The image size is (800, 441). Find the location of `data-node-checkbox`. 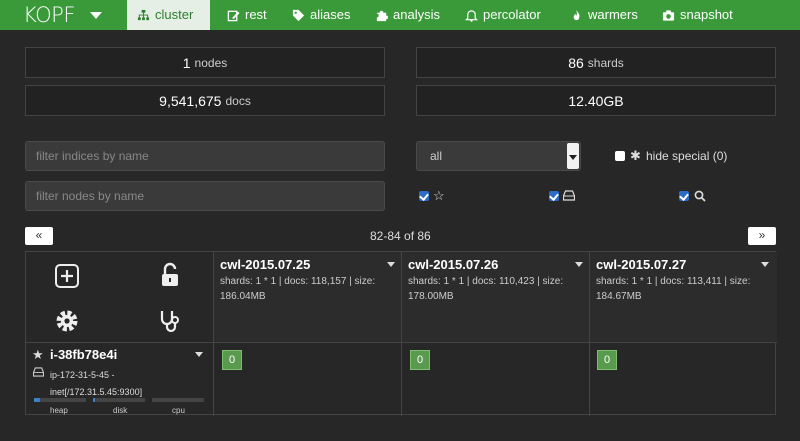

data-node-checkbox is located at coordinates (554, 196).